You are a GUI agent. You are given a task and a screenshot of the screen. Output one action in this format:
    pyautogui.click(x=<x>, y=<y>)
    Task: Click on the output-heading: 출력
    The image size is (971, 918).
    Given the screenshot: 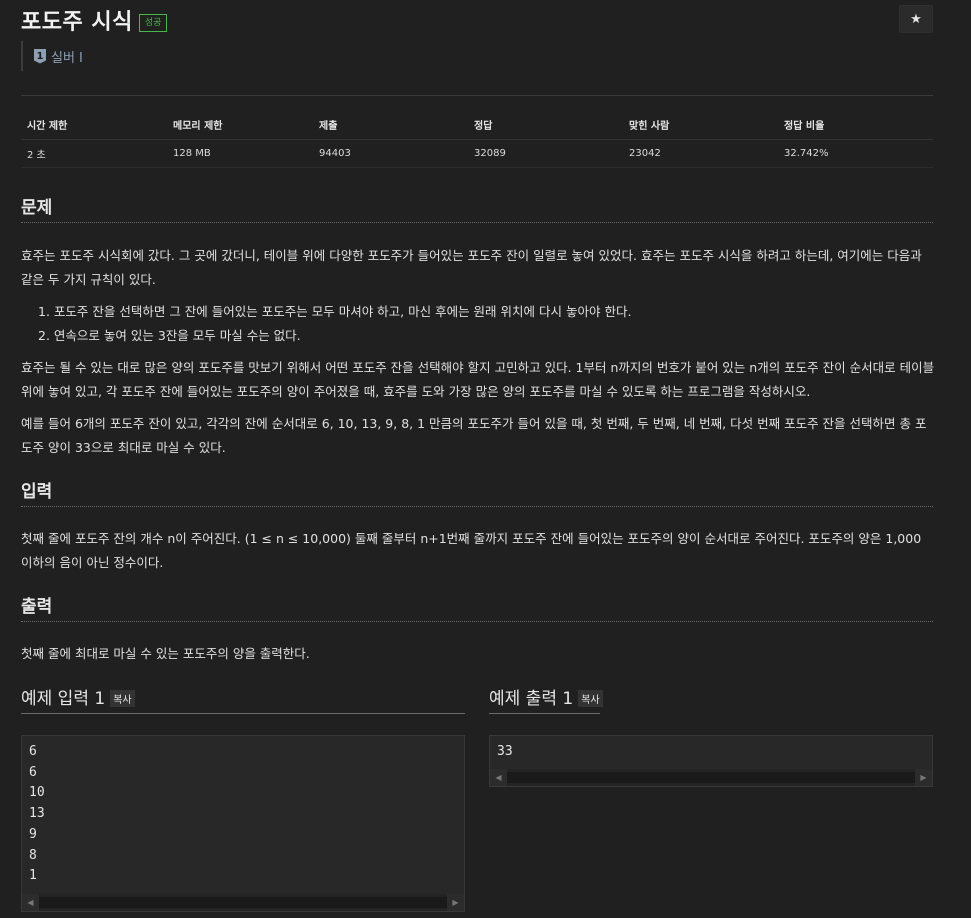 What is the action you would take?
    pyautogui.click(x=37, y=607)
    